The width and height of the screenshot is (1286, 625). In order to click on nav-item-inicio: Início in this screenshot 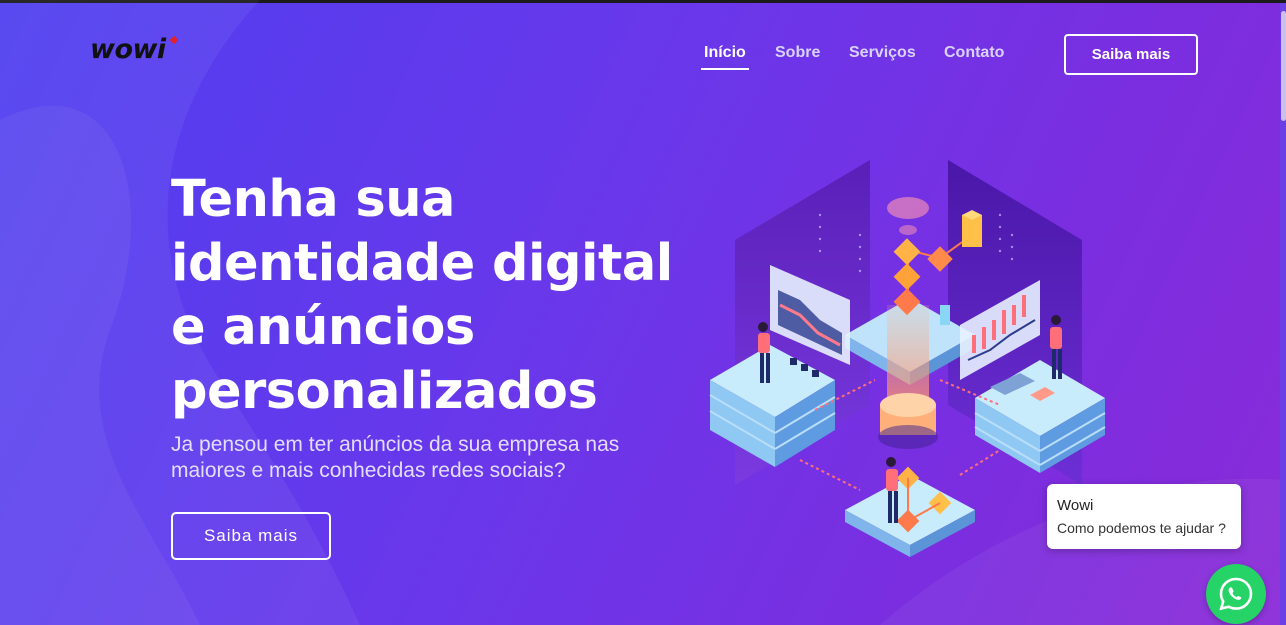, I will do `click(725, 53)`.